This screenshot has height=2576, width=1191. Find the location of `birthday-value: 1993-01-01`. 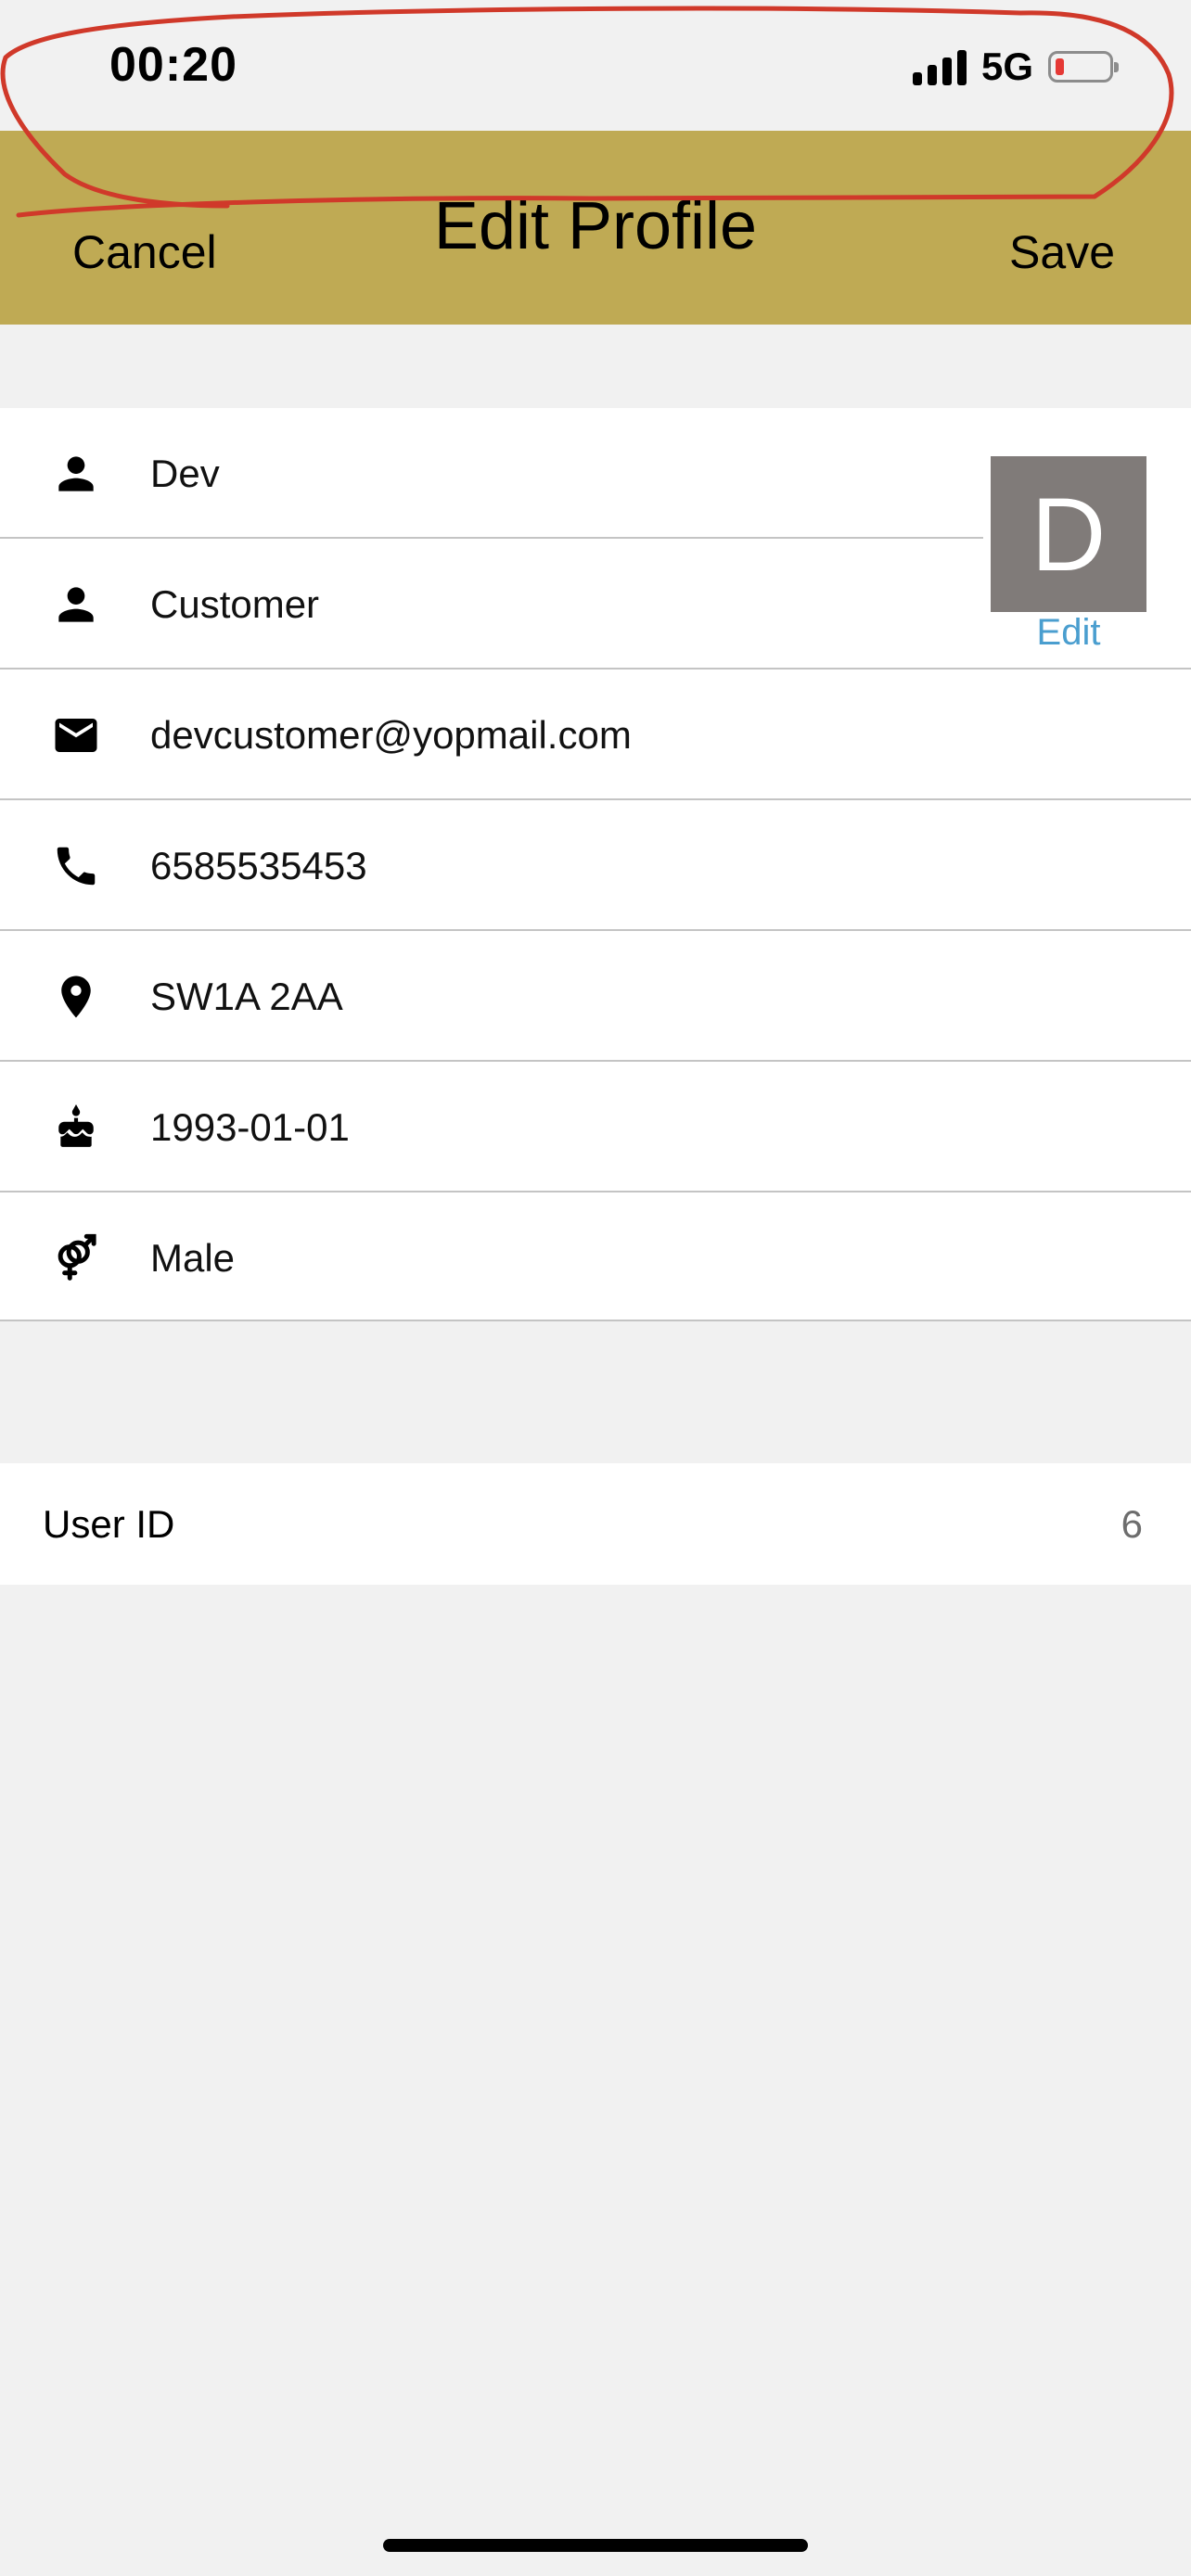

birthday-value: 1993-01-01 is located at coordinates (250, 1127).